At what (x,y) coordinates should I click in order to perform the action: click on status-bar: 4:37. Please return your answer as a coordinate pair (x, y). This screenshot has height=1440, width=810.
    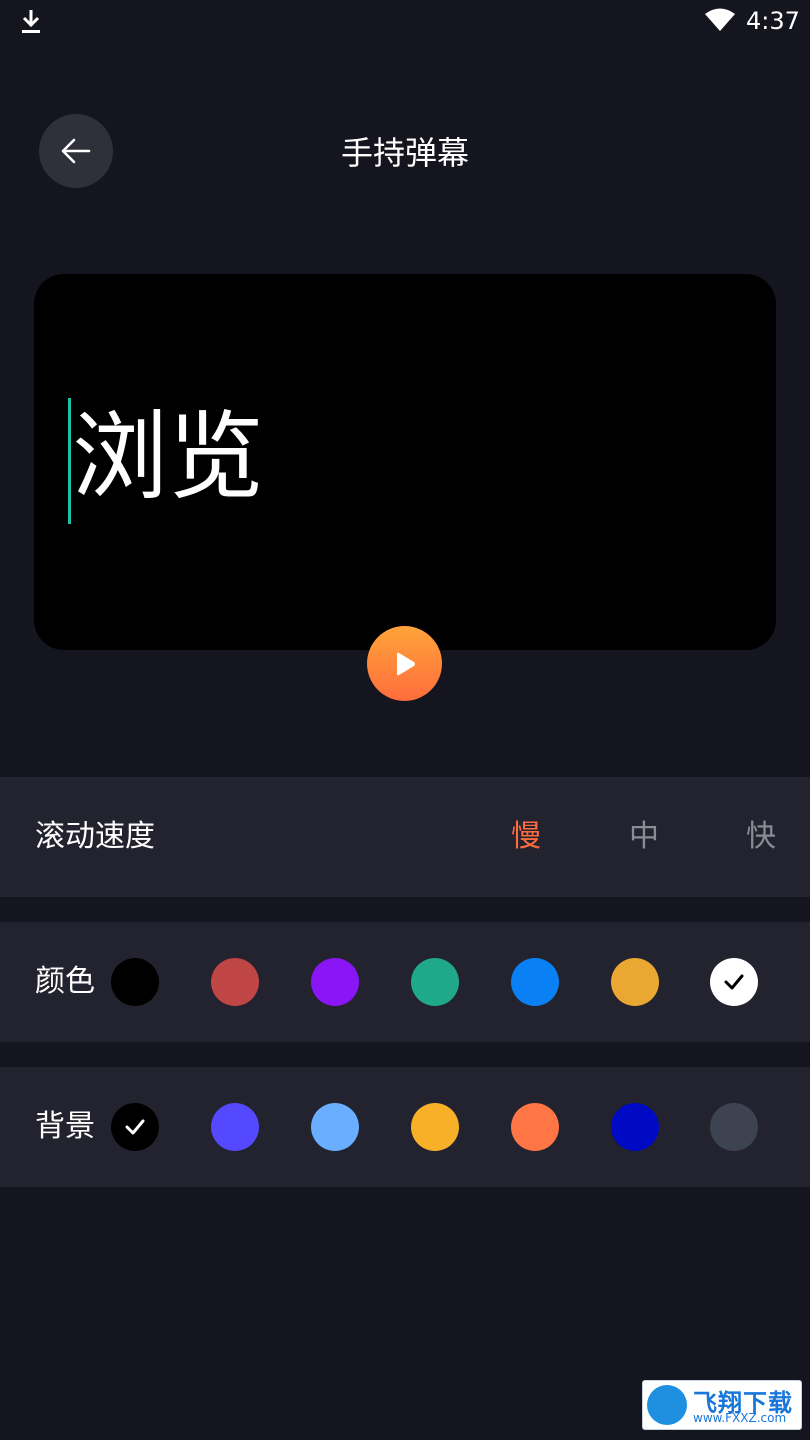
    Looking at the image, I should click on (405, 22).